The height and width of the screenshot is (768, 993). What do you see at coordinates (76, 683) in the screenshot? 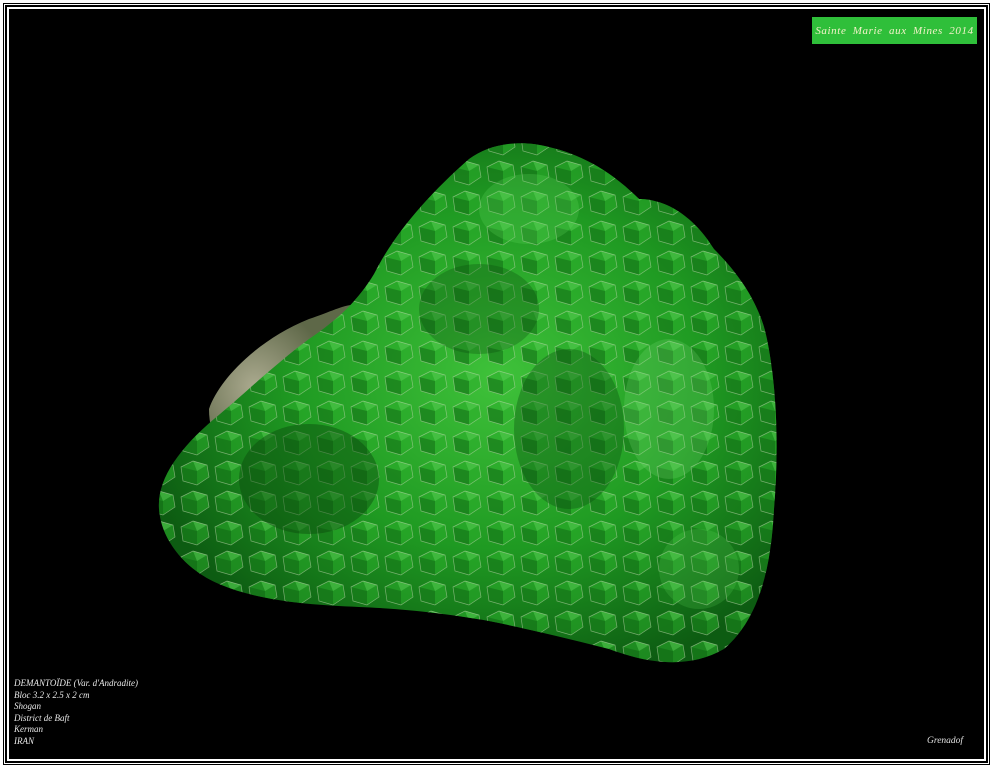
I see `caption-species: DEMANTOÏDE (Var. d'Andradite)` at bounding box center [76, 683].